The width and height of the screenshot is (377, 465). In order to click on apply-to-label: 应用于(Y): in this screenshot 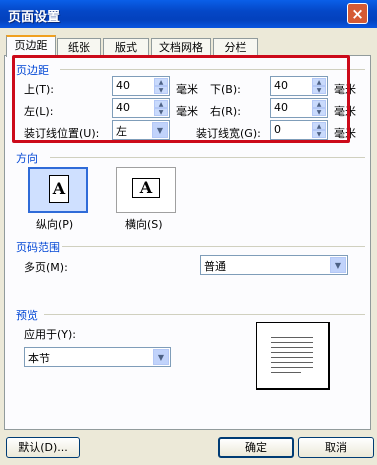, I will do `click(50, 334)`.